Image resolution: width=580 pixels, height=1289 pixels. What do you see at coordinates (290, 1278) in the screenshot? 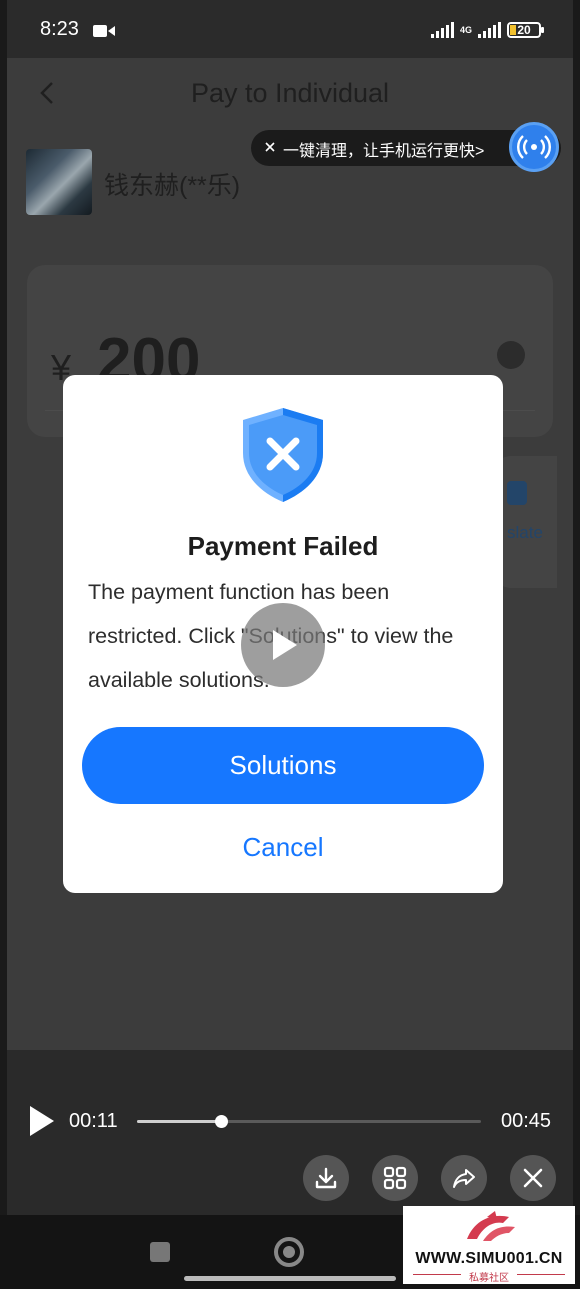
I see `gesture-bar` at bounding box center [290, 1278].